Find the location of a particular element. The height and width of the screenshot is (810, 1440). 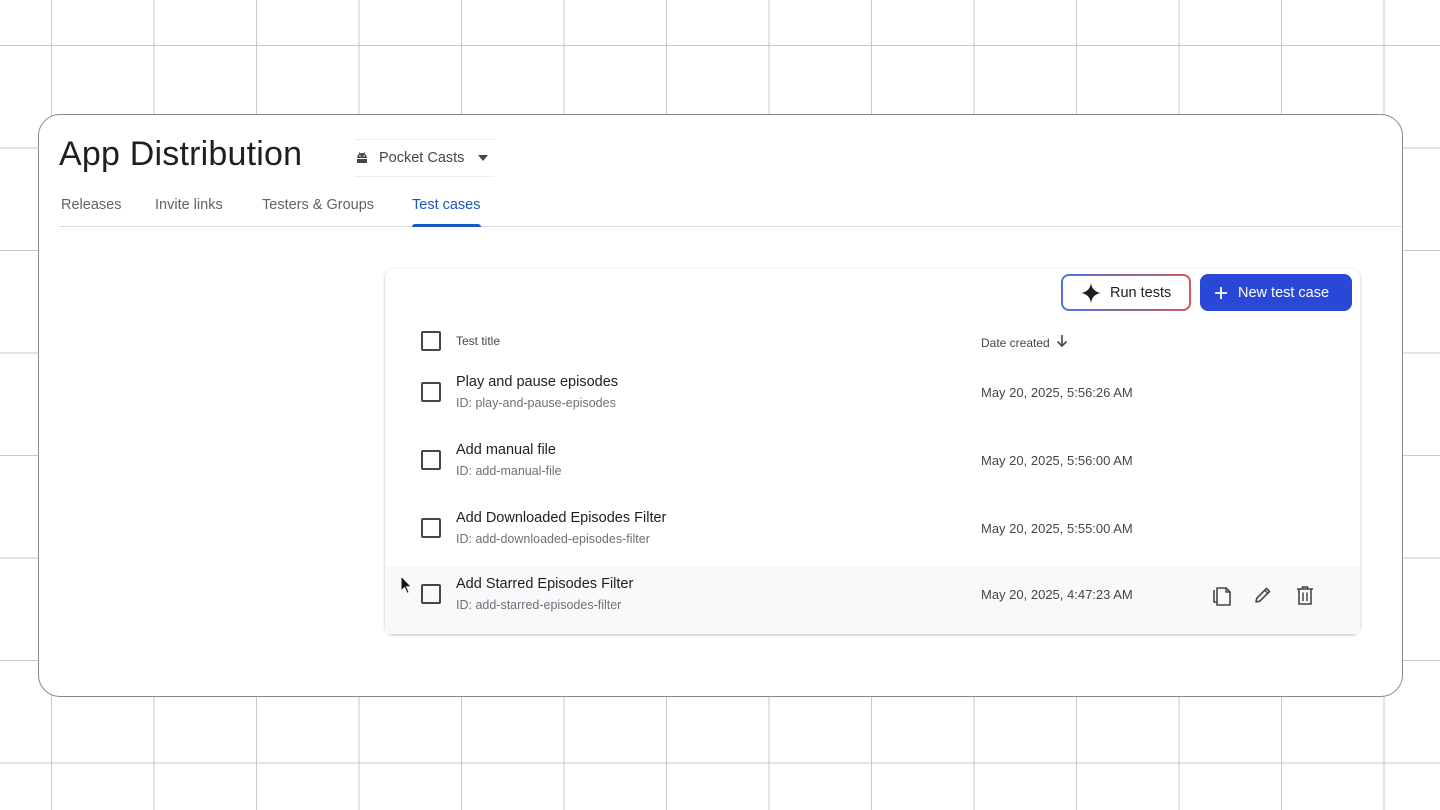

sparkle-icon is located at coordinates (1091, 292).